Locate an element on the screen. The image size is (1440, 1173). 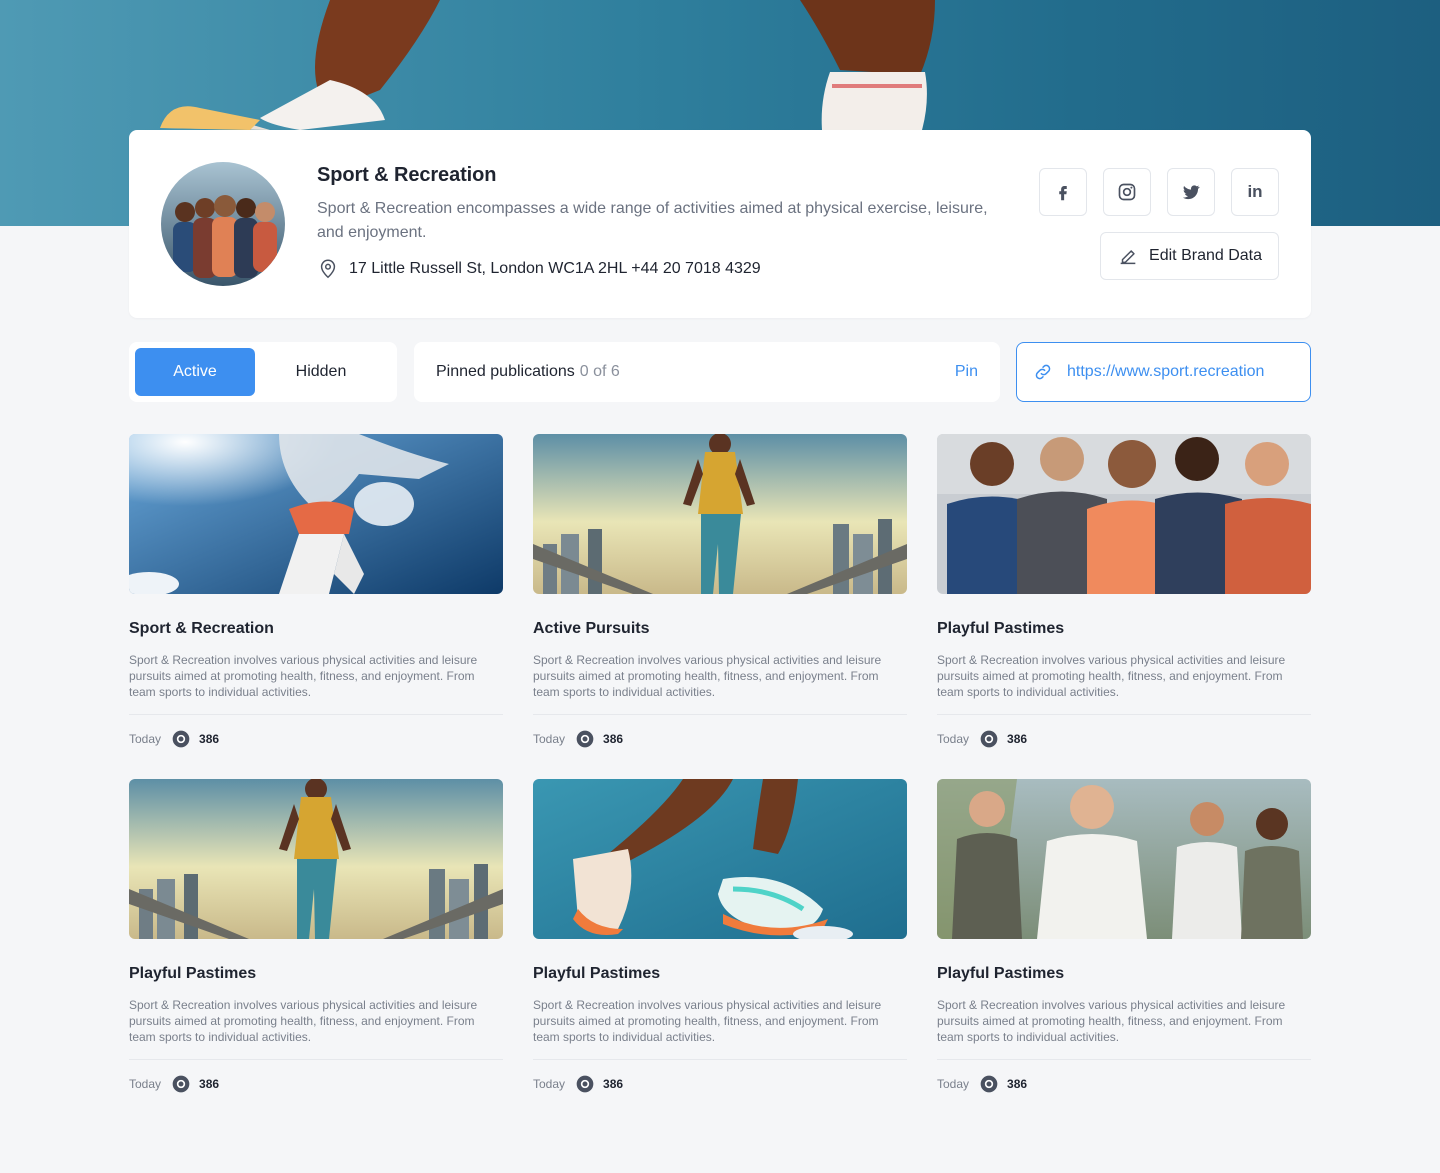
pinned-label: Pinned publications is located at coordinates (505, 371).